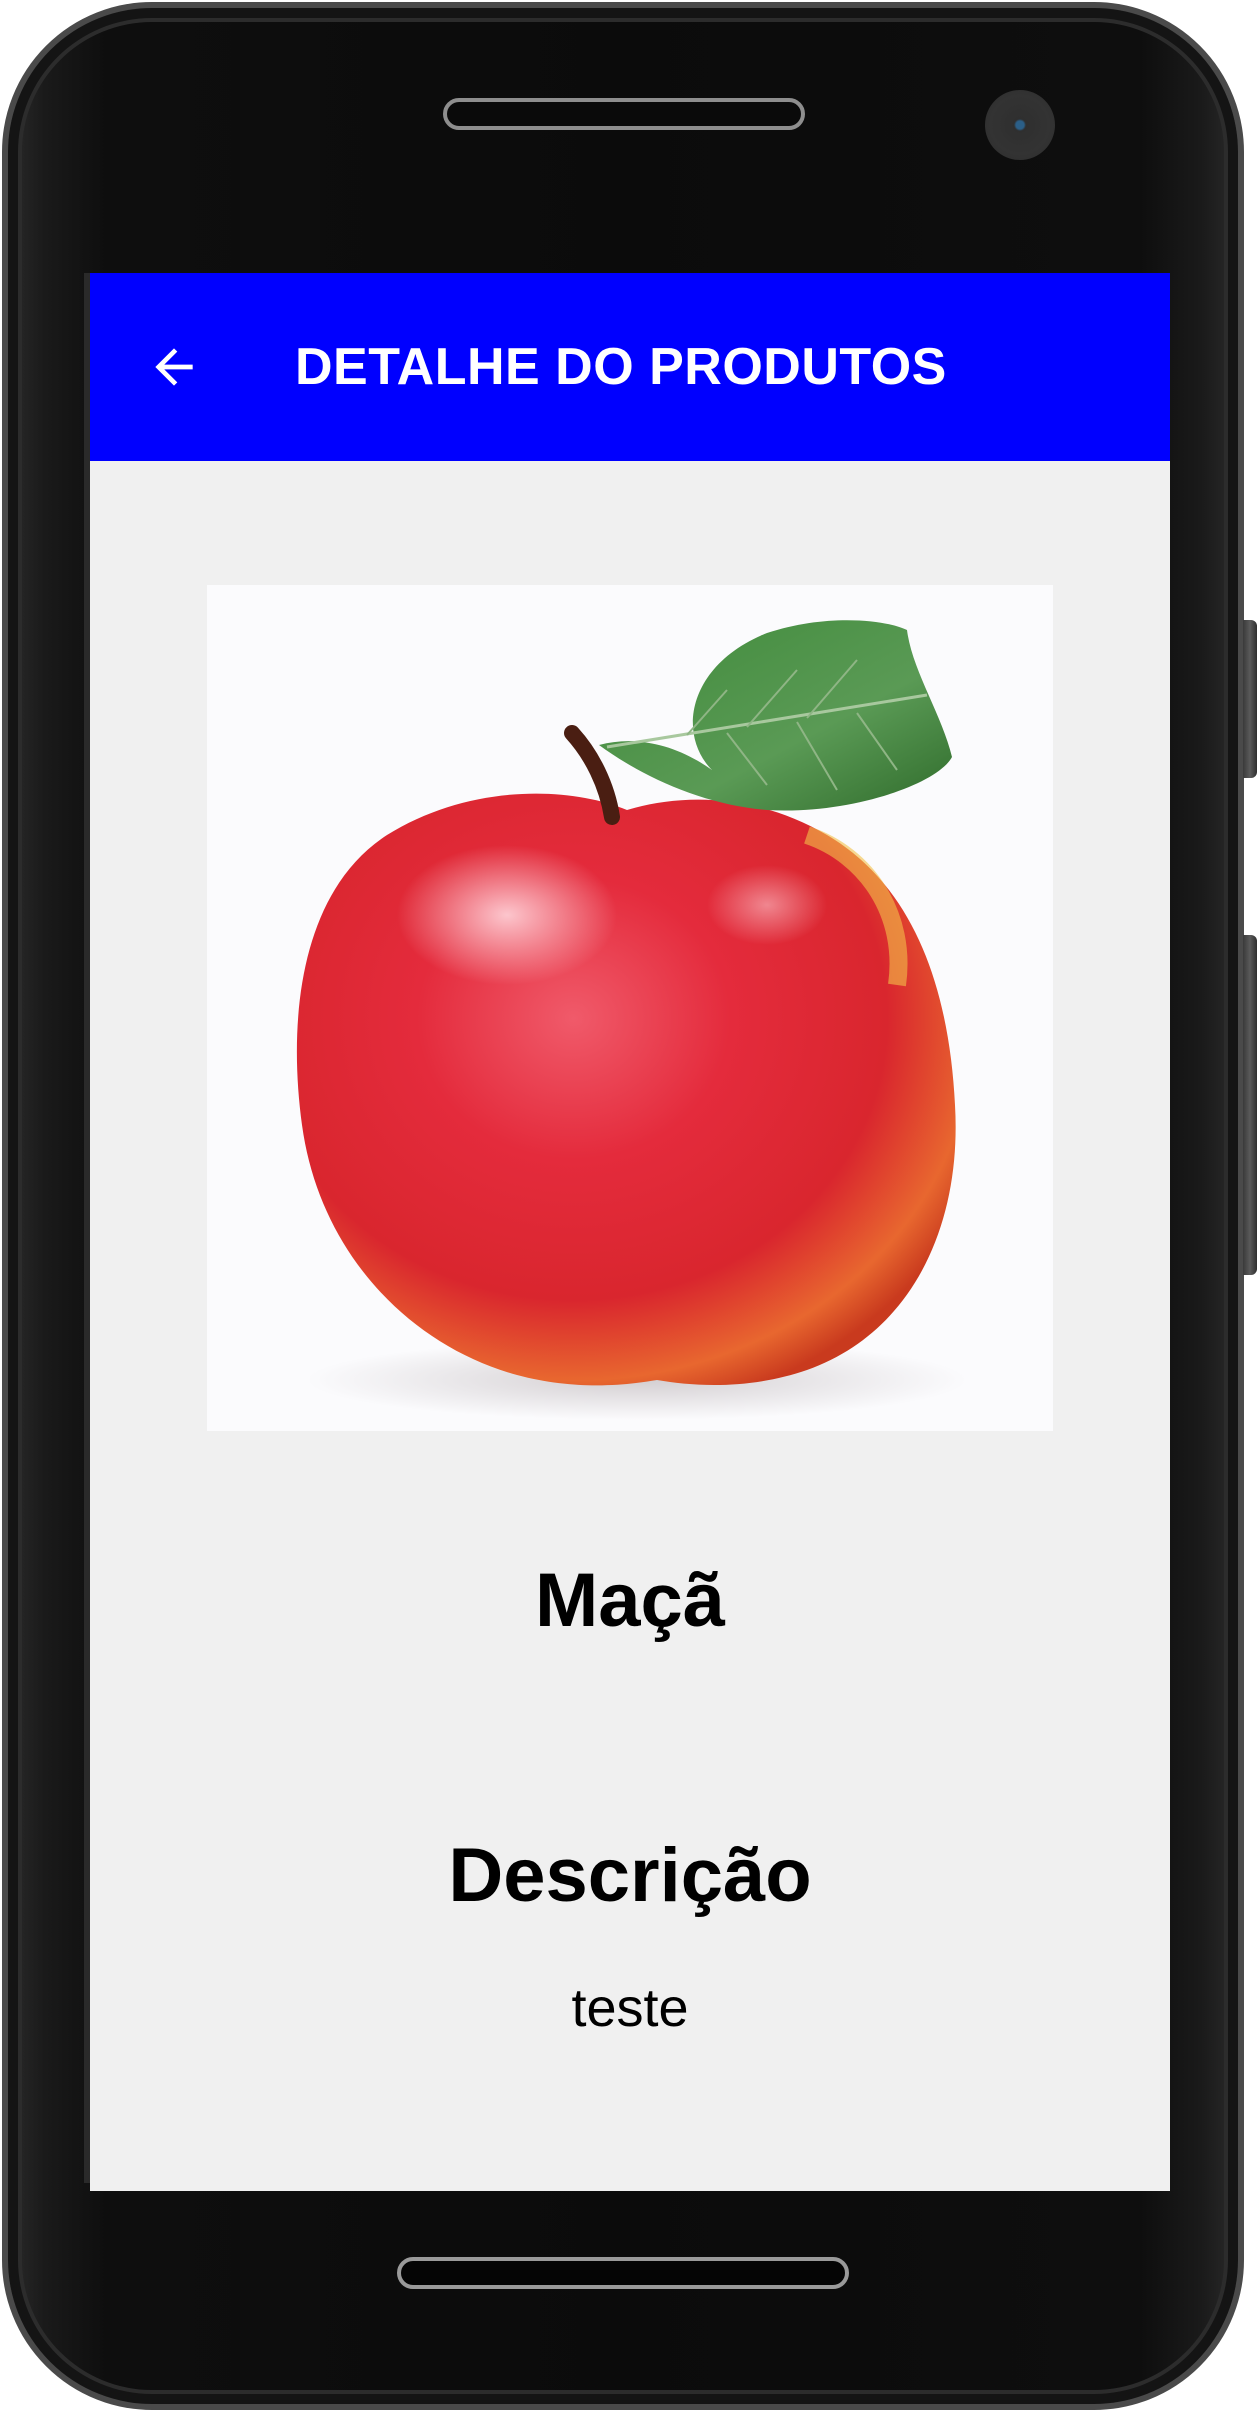  I want to click on earpiece-speaker, so click(624, 114).